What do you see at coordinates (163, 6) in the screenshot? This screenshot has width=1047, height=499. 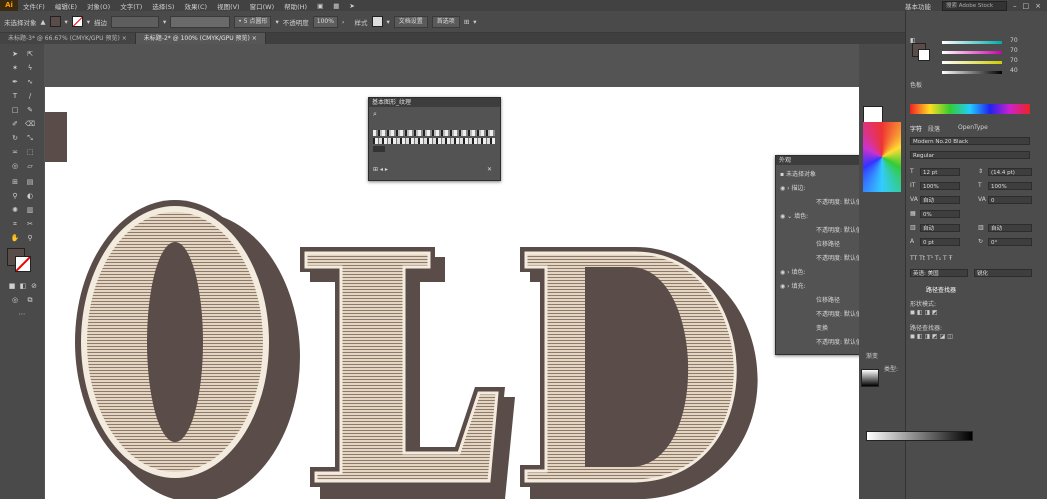 I see `menu-select: 选择(S)` at bounding box center [163, 6].